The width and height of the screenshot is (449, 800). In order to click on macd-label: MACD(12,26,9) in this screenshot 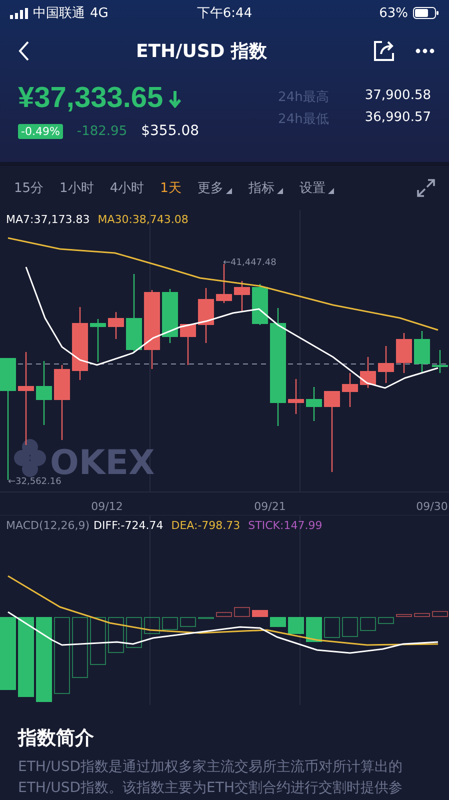, I will do `click(48, 525)`.